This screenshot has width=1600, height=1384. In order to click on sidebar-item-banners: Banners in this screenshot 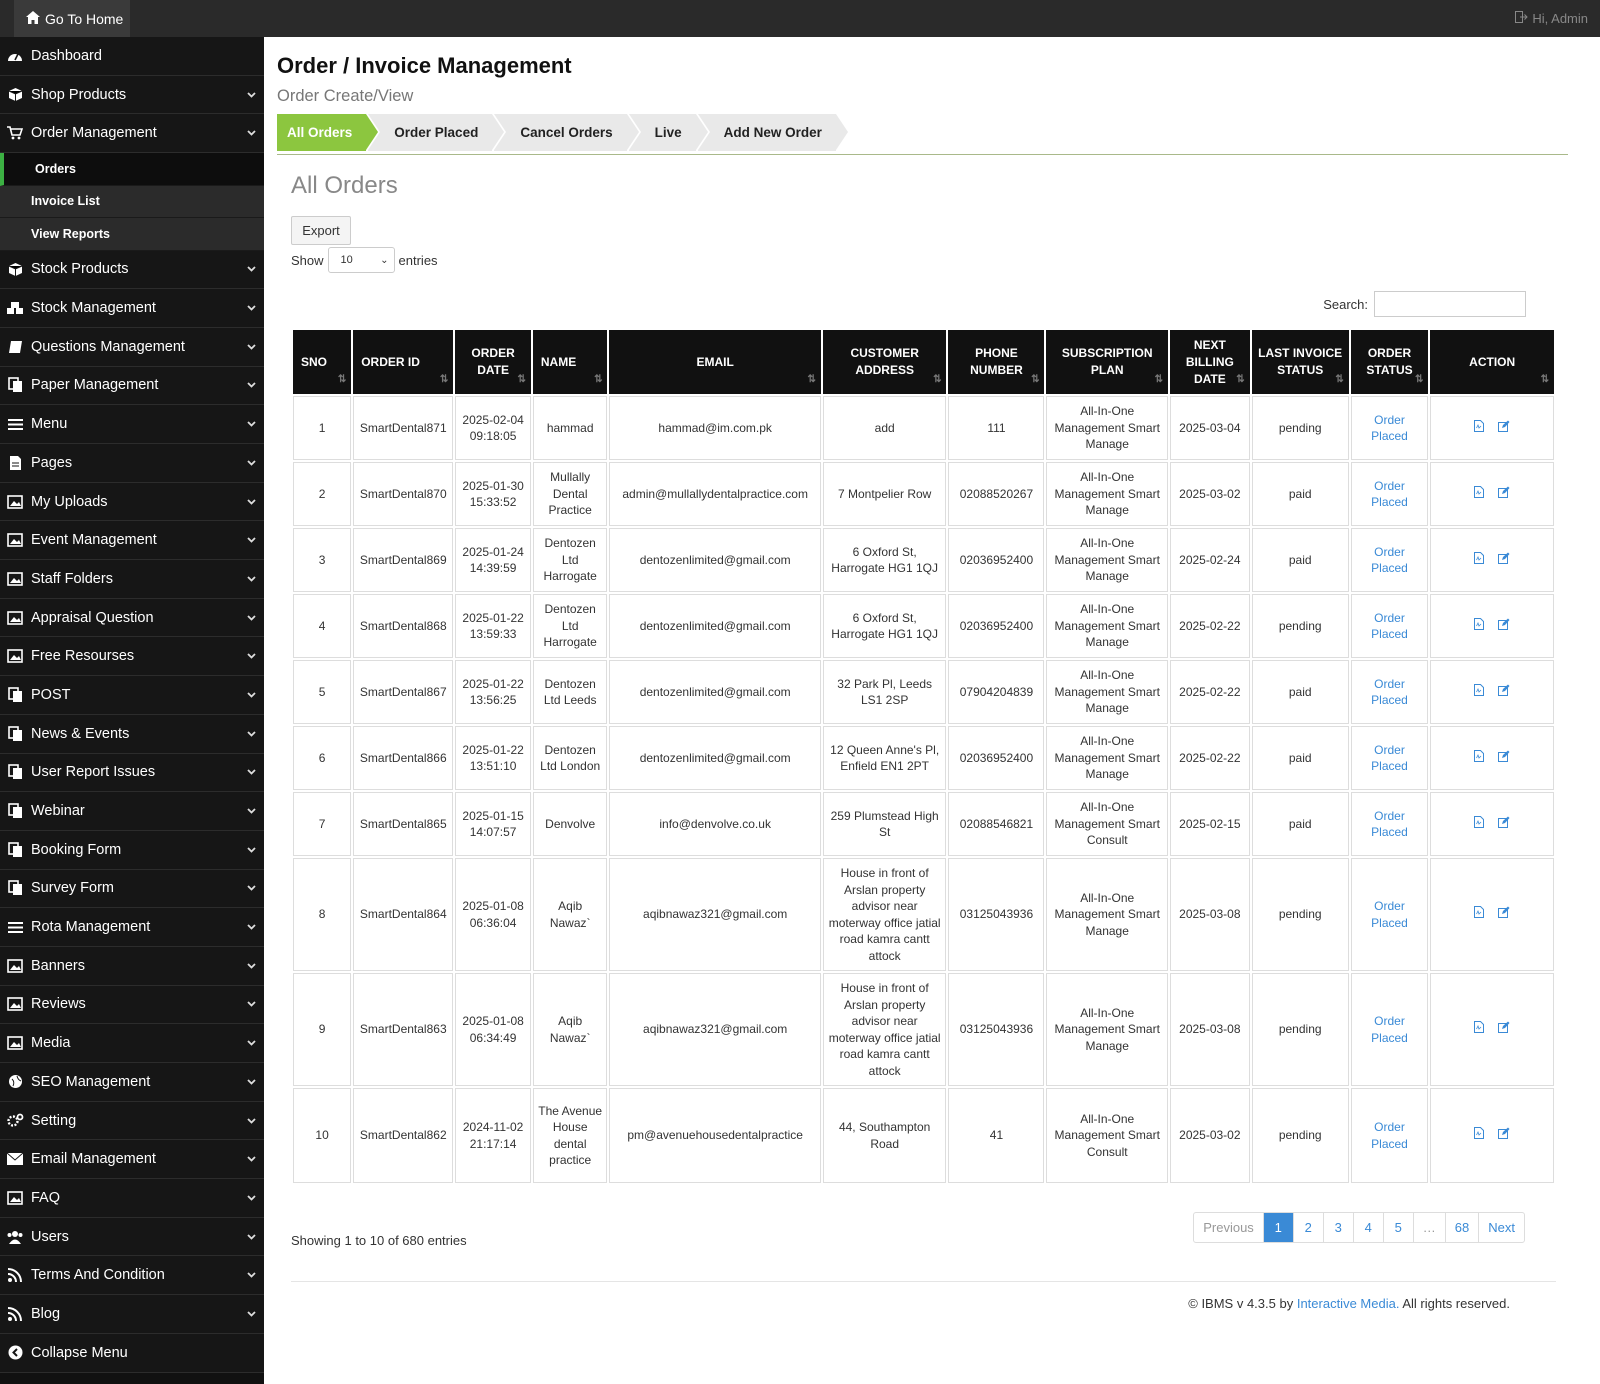, I will do `click(132, 966)`.